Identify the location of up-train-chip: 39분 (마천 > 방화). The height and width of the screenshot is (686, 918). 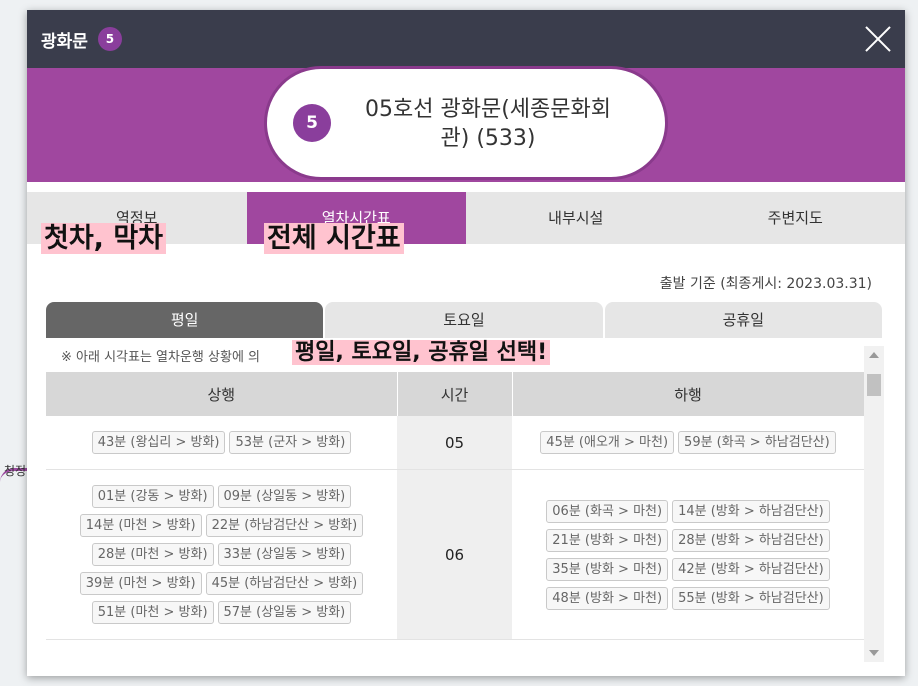
(140, 583).